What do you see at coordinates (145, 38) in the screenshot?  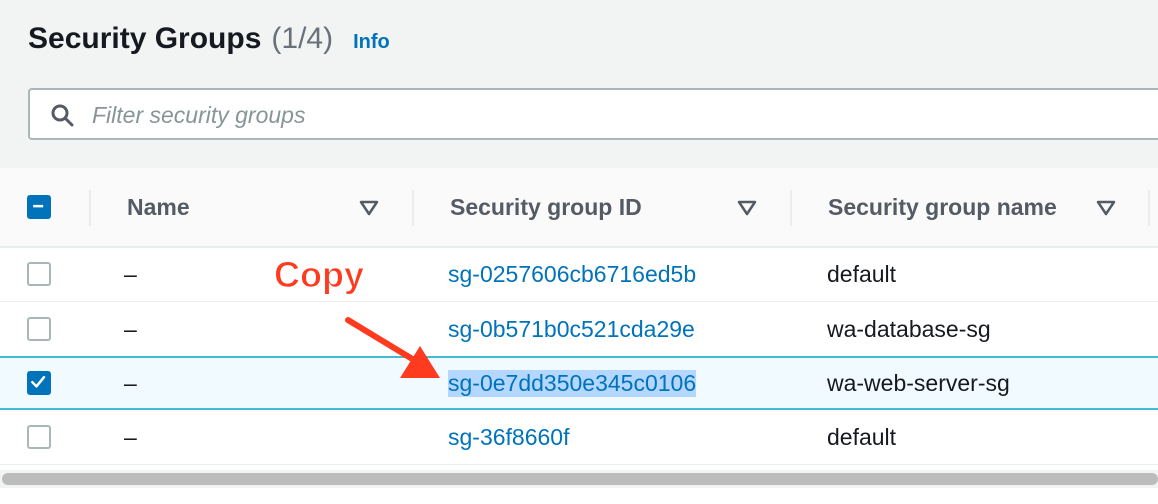 I see `page-title: Security Groups` at bounding box center [145, 38].